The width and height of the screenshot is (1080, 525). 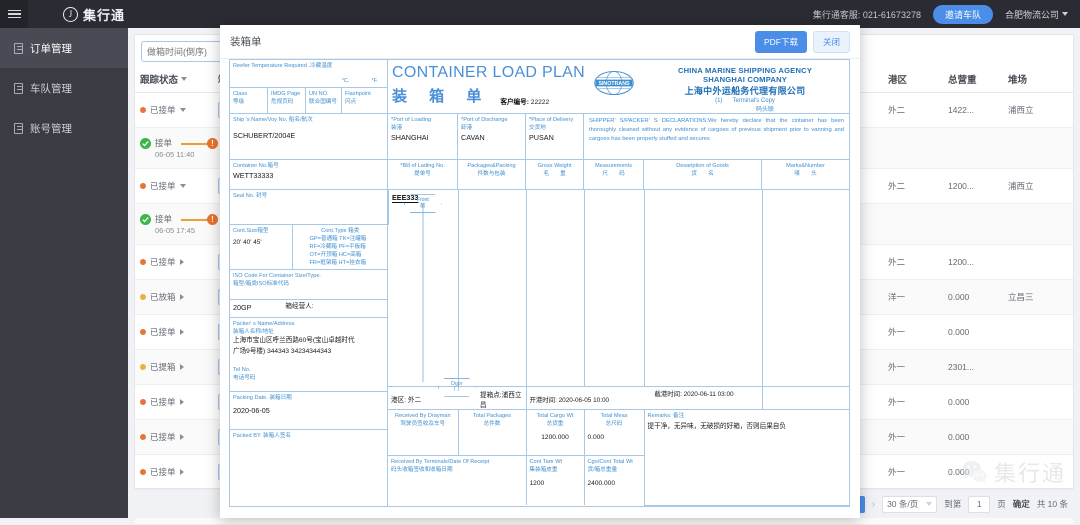 I want to click on top-bar-right: 集行通客服: 021-61673278 邀请车队 合肥物流公司, so click(x=946, y=14).